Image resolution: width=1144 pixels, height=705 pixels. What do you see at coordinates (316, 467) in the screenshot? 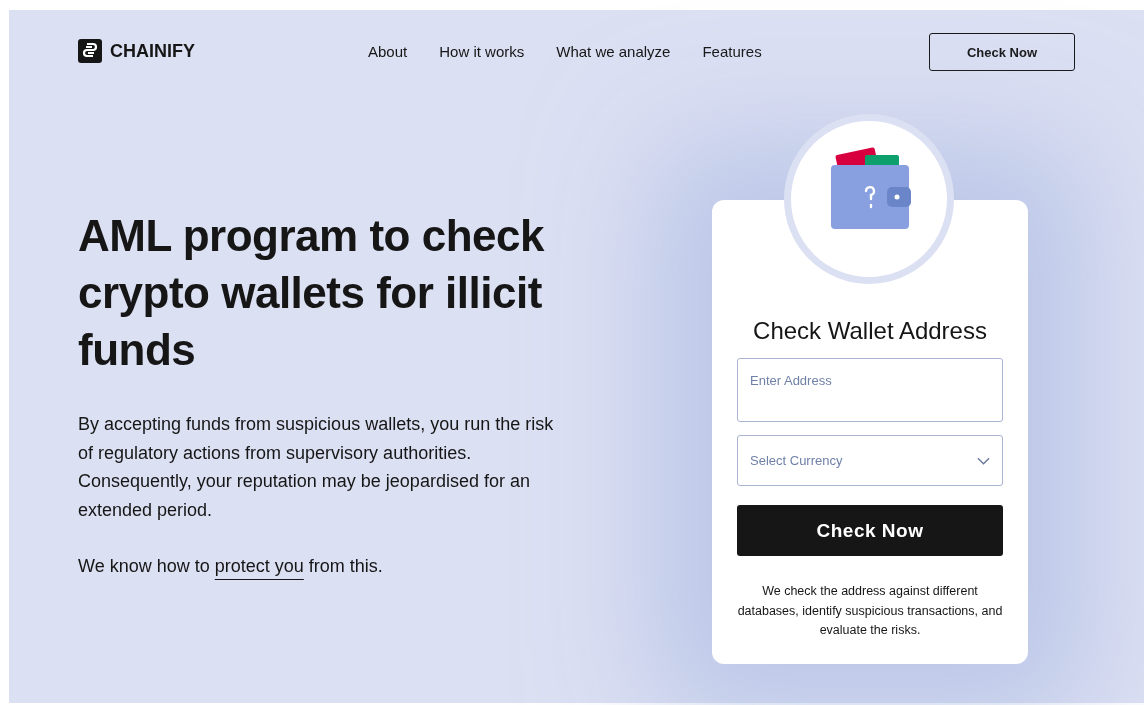
I see `hero-paragraph: By accepting funds from suspicious wallets, you run the risk of regulatory actions from supervisory authorities. Consequently, your reputation may be jeopardised for an extended period.` at bounding box center [316, 467].